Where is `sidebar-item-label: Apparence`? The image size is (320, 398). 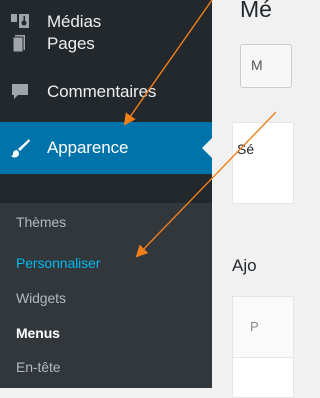 sidebar-item-label: Apparence is located at coordinates (88, 147).